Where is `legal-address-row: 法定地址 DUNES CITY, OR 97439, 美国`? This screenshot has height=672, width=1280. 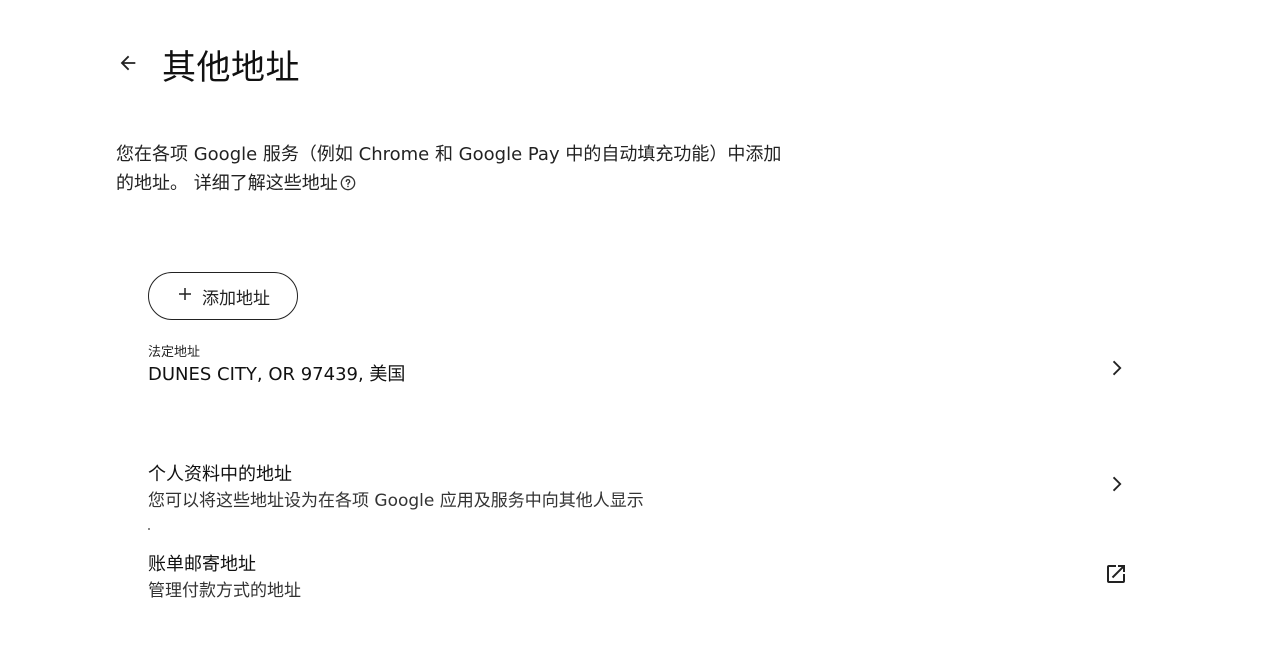
legal-address-row: 法定地址 DUNES CITY, OR 97439, 美国 is located at coordinates (638, 372).